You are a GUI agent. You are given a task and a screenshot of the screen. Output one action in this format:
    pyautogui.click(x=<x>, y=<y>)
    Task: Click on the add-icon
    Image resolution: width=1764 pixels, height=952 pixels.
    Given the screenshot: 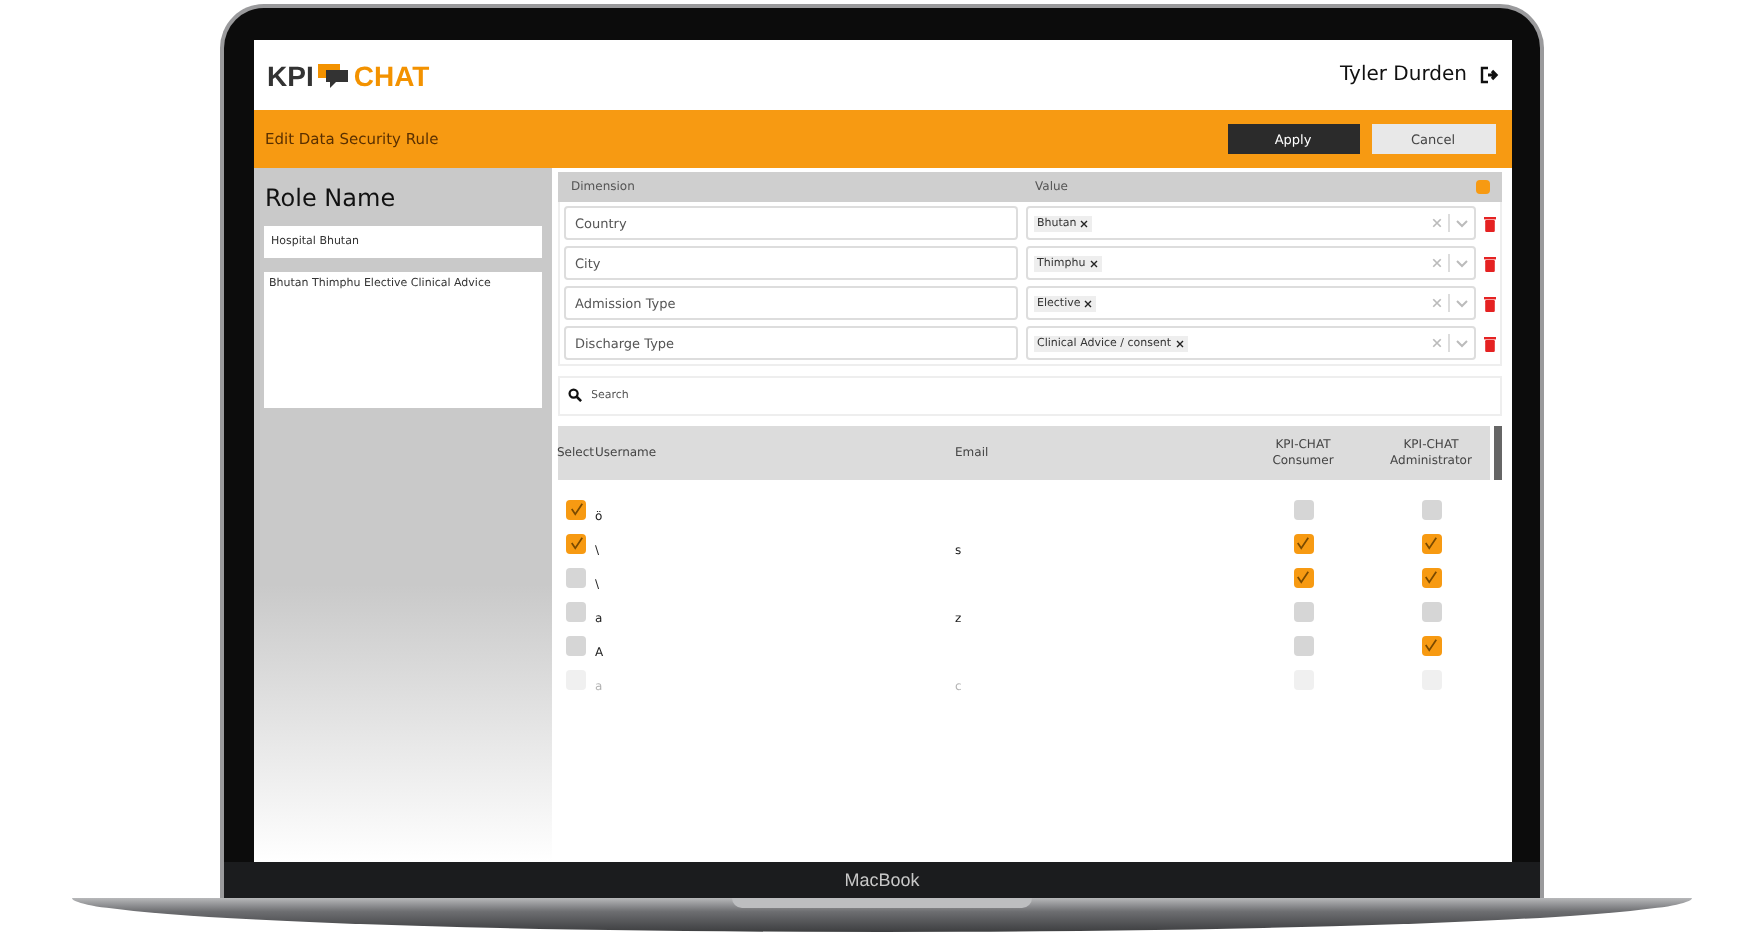 What is the action you would take?
    pyautogui.click(x=1482, y=187)
    